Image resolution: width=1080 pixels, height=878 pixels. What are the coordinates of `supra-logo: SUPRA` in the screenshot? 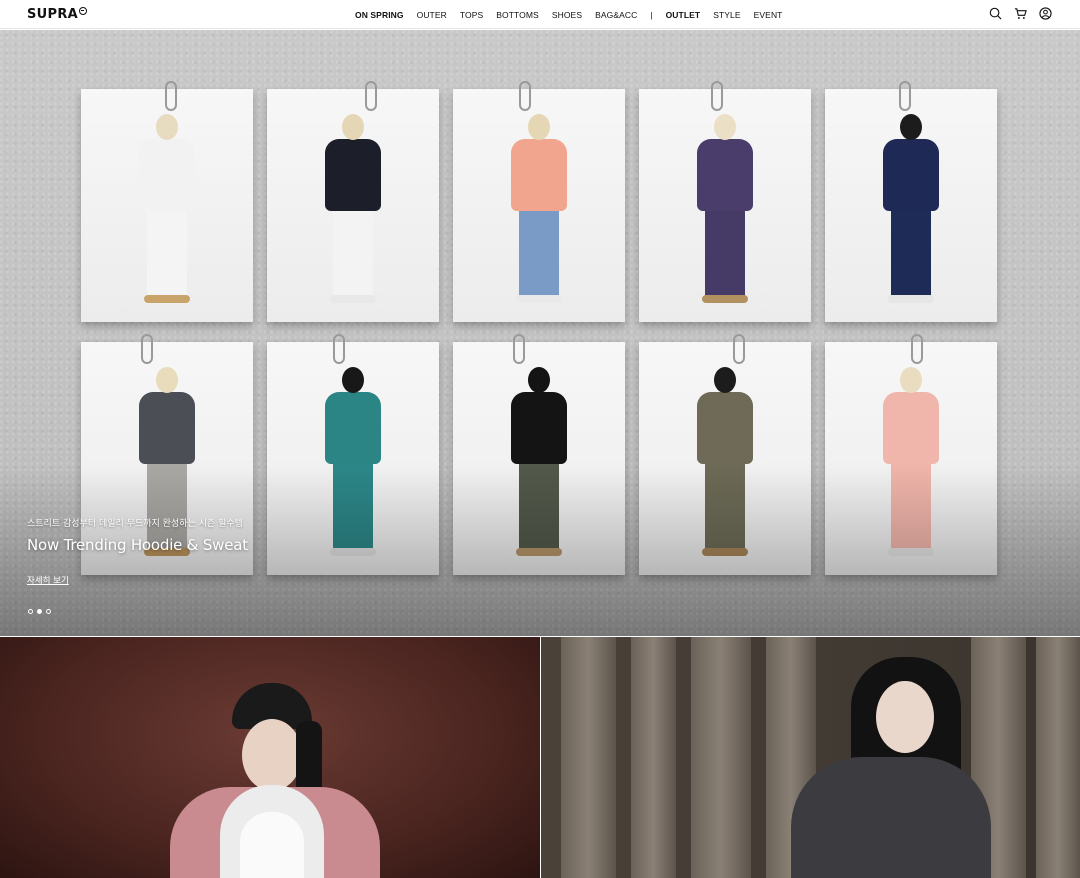 It's located at (57, 14).